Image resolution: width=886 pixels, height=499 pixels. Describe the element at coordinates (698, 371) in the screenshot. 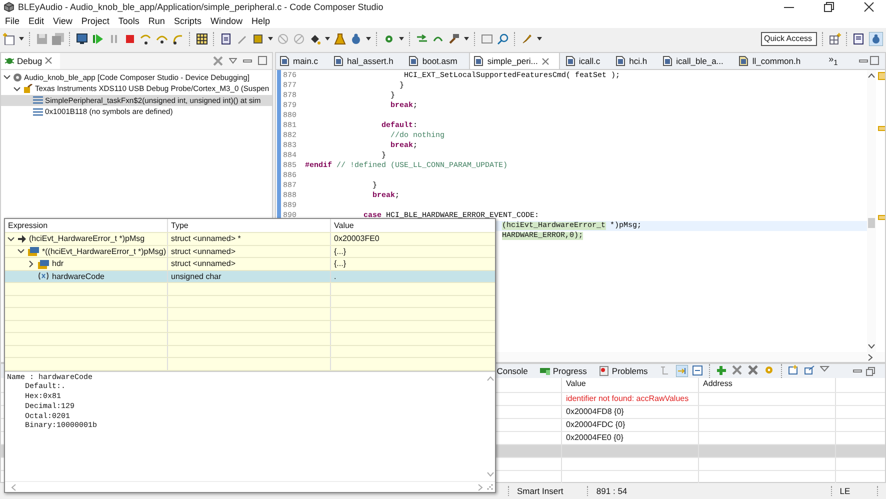

I see `collapse-icon` at that location.